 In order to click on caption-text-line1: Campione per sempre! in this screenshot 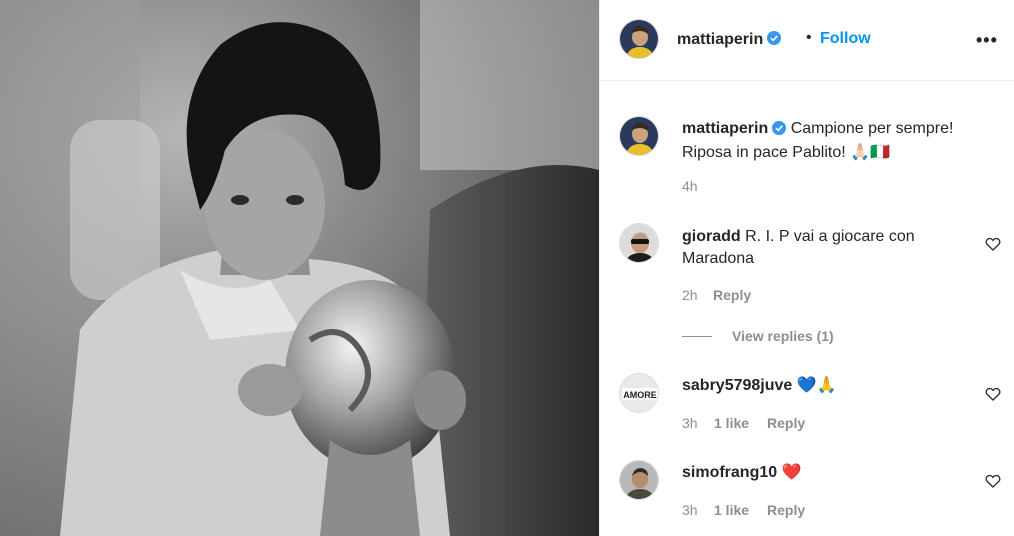, I will do `click(872, 128)`.